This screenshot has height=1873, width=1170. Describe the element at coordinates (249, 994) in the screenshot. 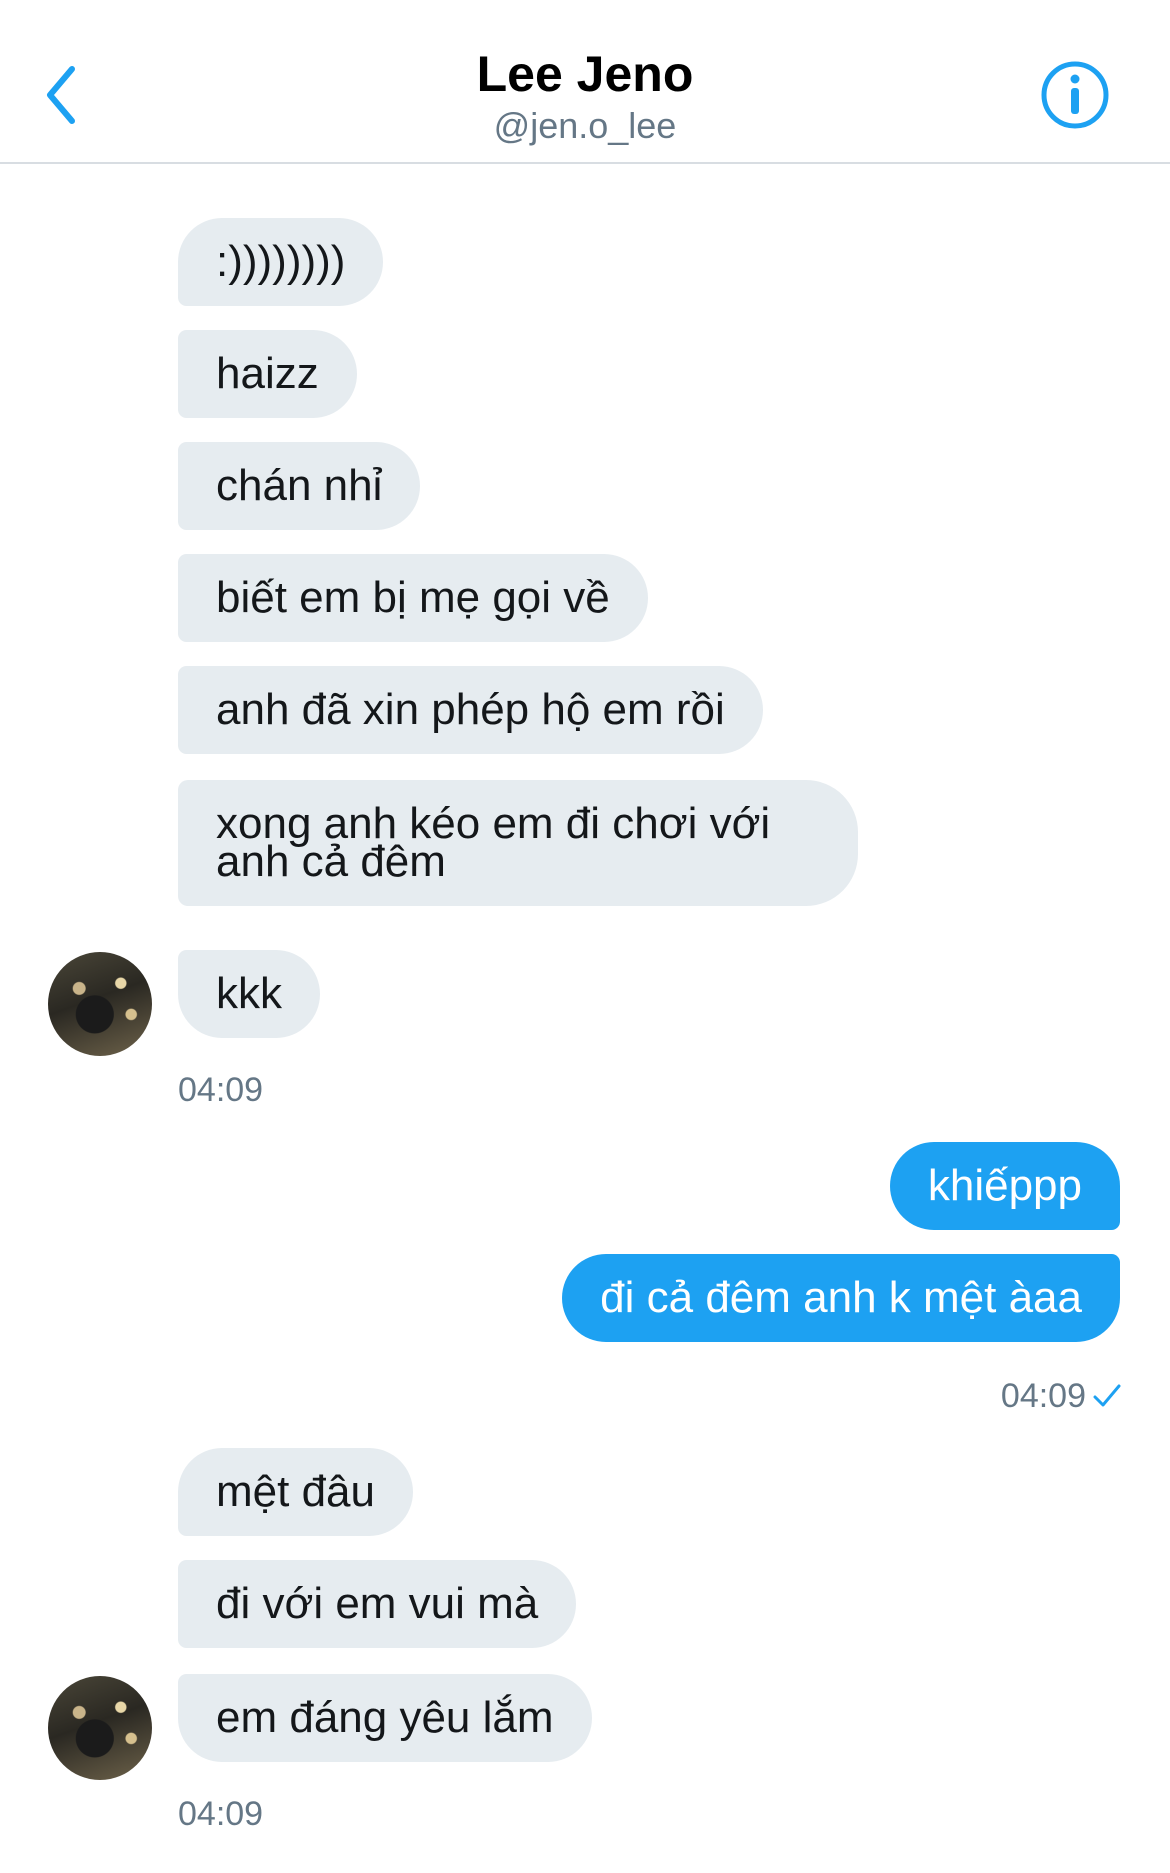

I see `message-bubble-incoming: kkk` at that location.